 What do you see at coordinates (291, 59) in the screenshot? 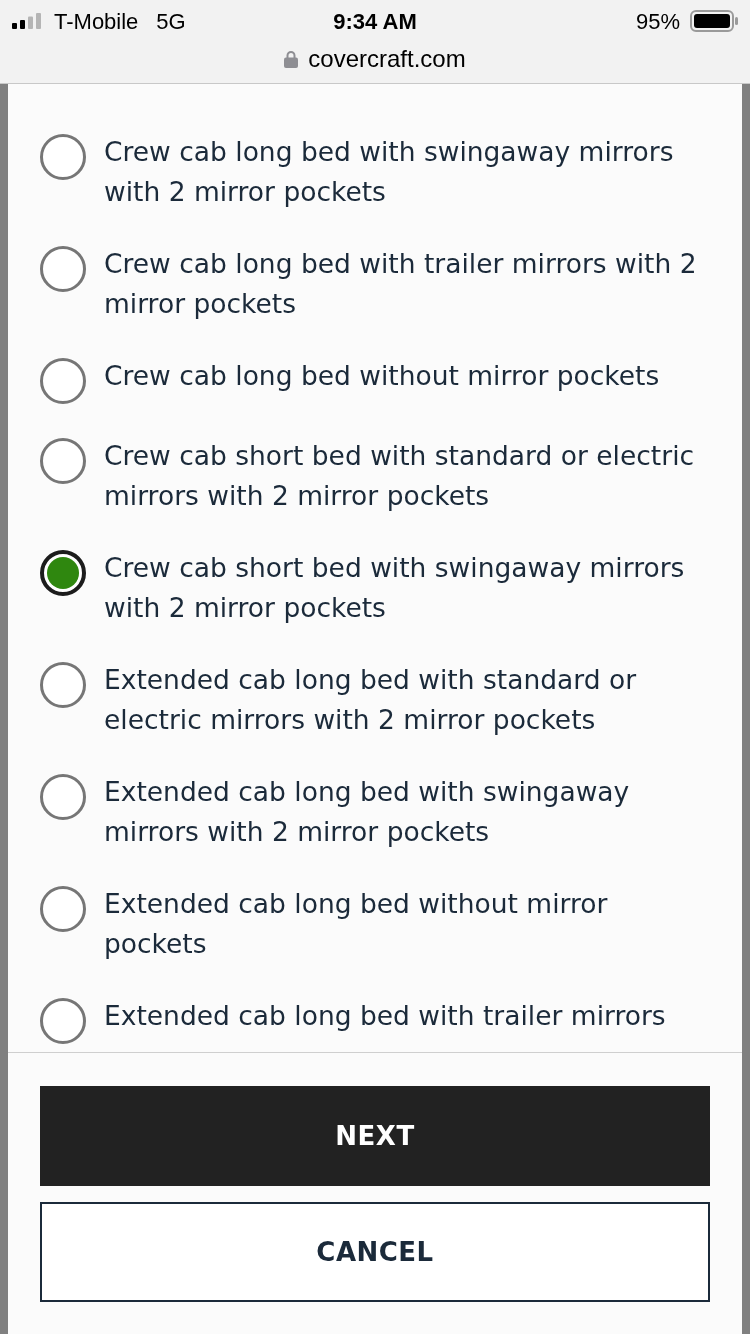
I see `lock-icon` at bounding box center [291, 59].